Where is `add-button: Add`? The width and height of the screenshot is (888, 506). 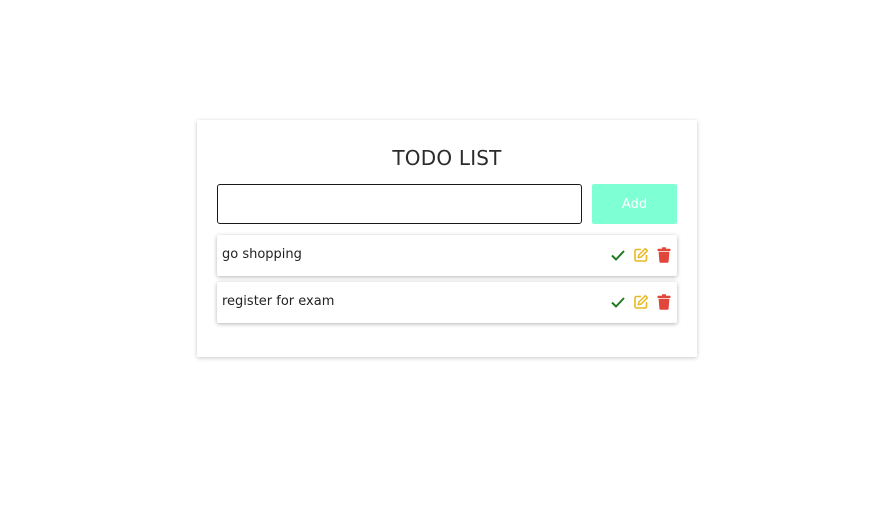
add-button: Add is located at coordinates (634, 204).